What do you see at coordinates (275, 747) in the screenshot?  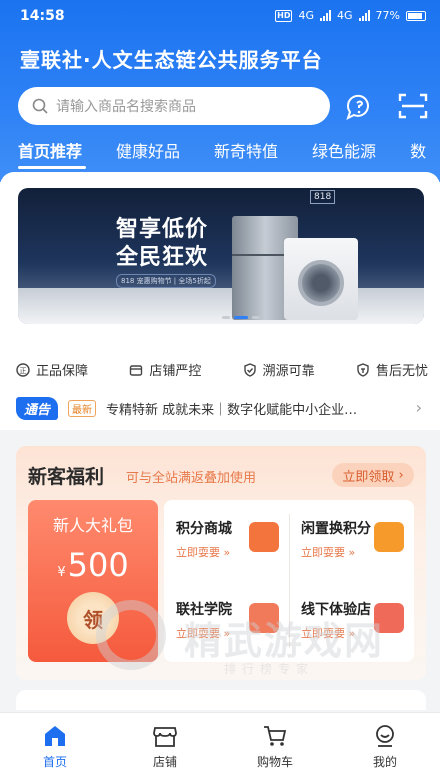 I see `nav-cart: 购物车` at bounding box center [275, 747].